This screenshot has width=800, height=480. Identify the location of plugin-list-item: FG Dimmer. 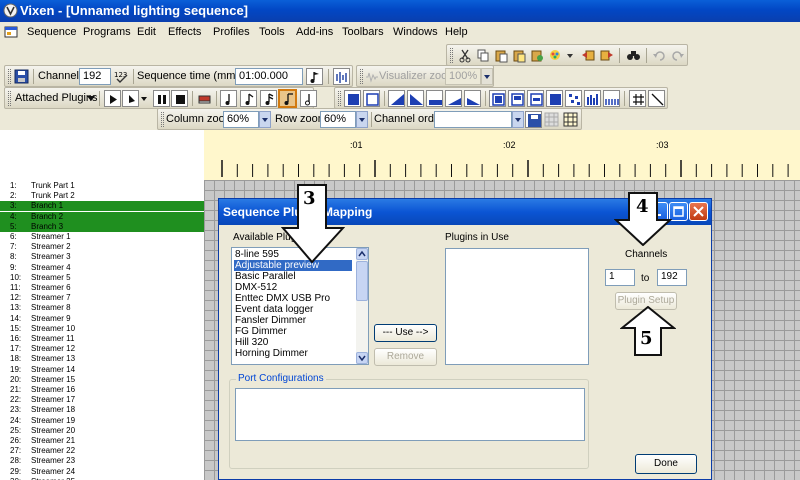
(293, 331).